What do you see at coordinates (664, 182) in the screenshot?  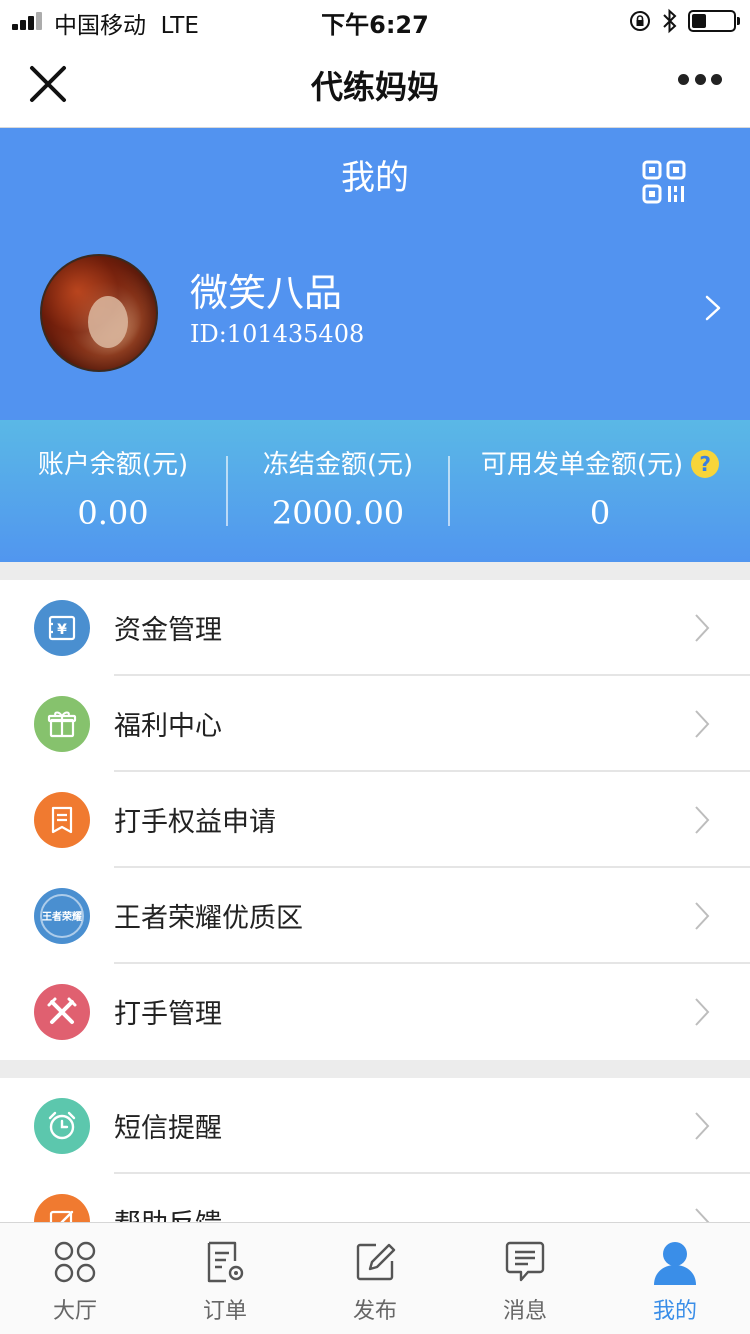 I see `qr-code-icon` at bounding box center [664, 182].